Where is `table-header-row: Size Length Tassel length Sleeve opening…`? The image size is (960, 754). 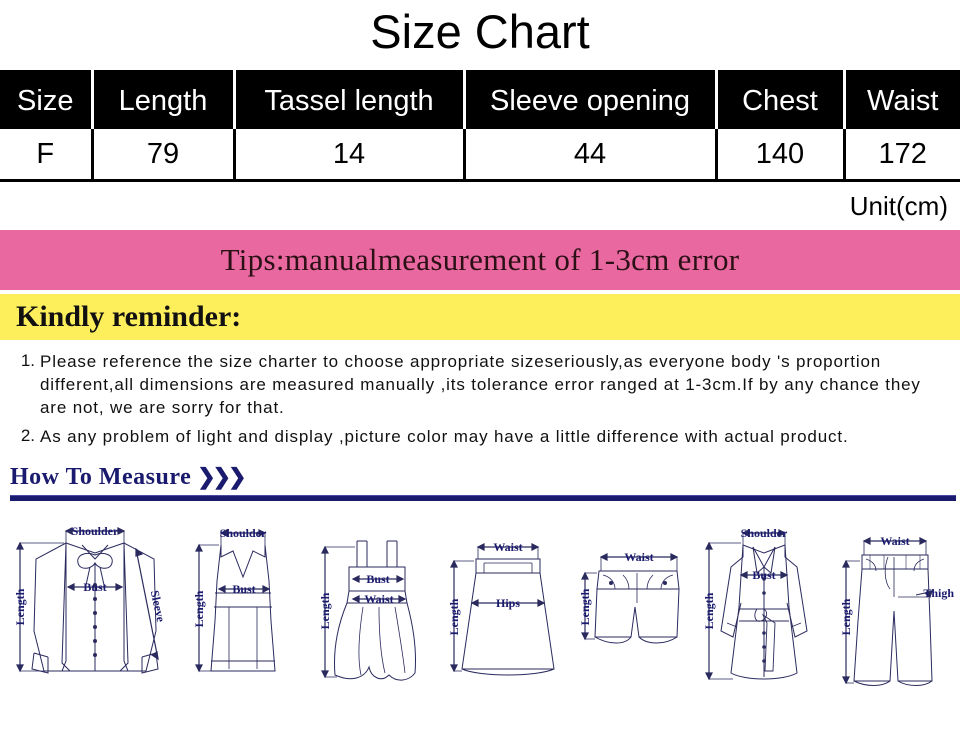
table-header-row: Size Length Tassel length Sleeve opening… is located at coordinates (480, 100).